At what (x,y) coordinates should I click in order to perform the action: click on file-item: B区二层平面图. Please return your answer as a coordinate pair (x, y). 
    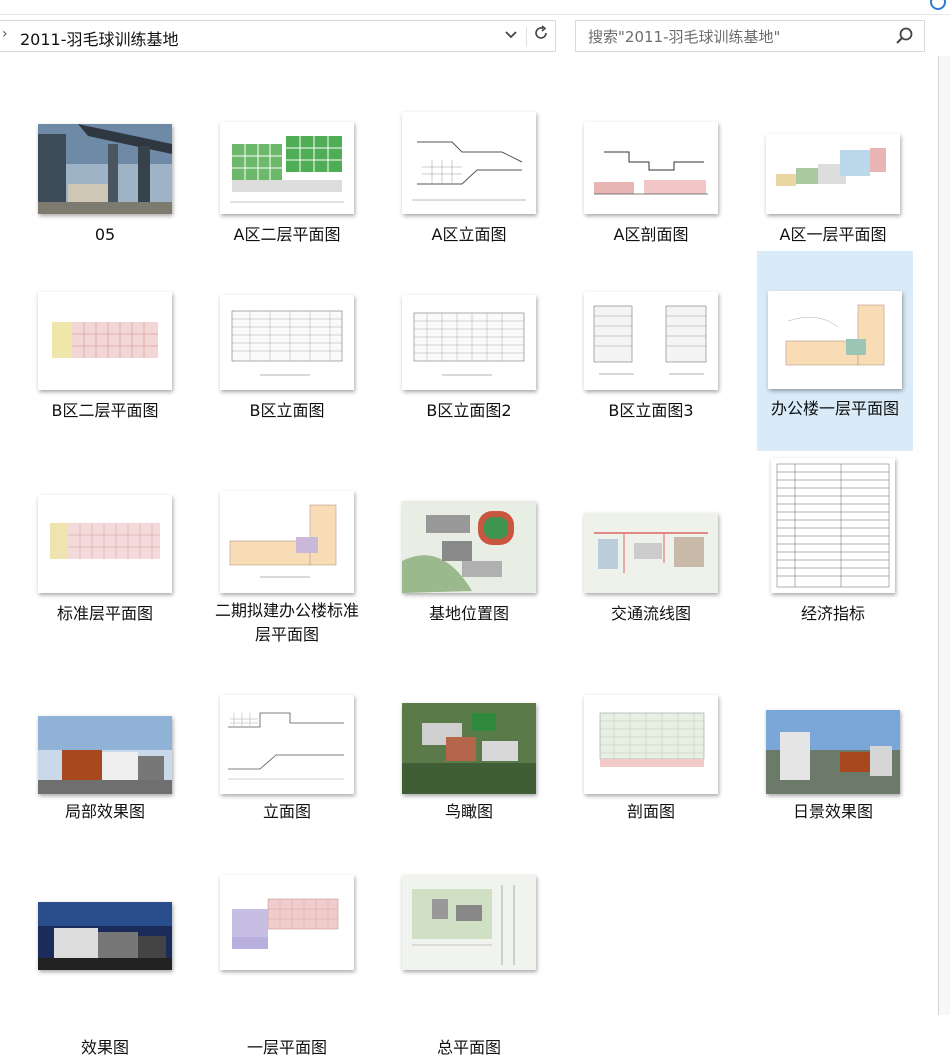
    Looking at the image, I should click on (105, 350).